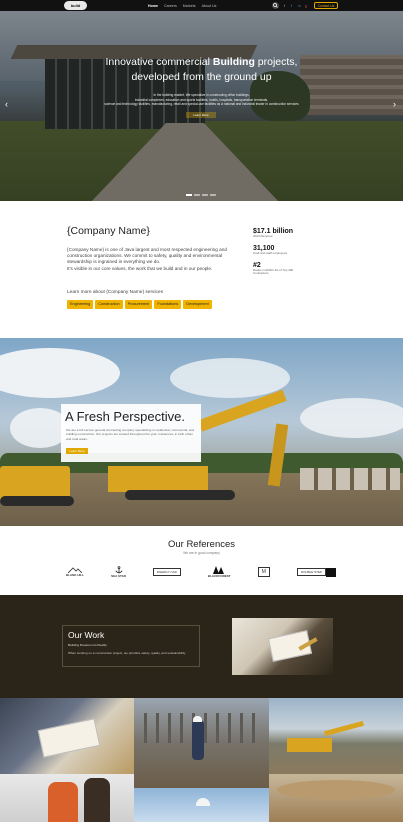 The height and width of the screenshot is (822, 403). What do you see at coordinates (109, 304) in the screenshot?
I see `tag-construction: Construction` at bounding box center [109, 304].